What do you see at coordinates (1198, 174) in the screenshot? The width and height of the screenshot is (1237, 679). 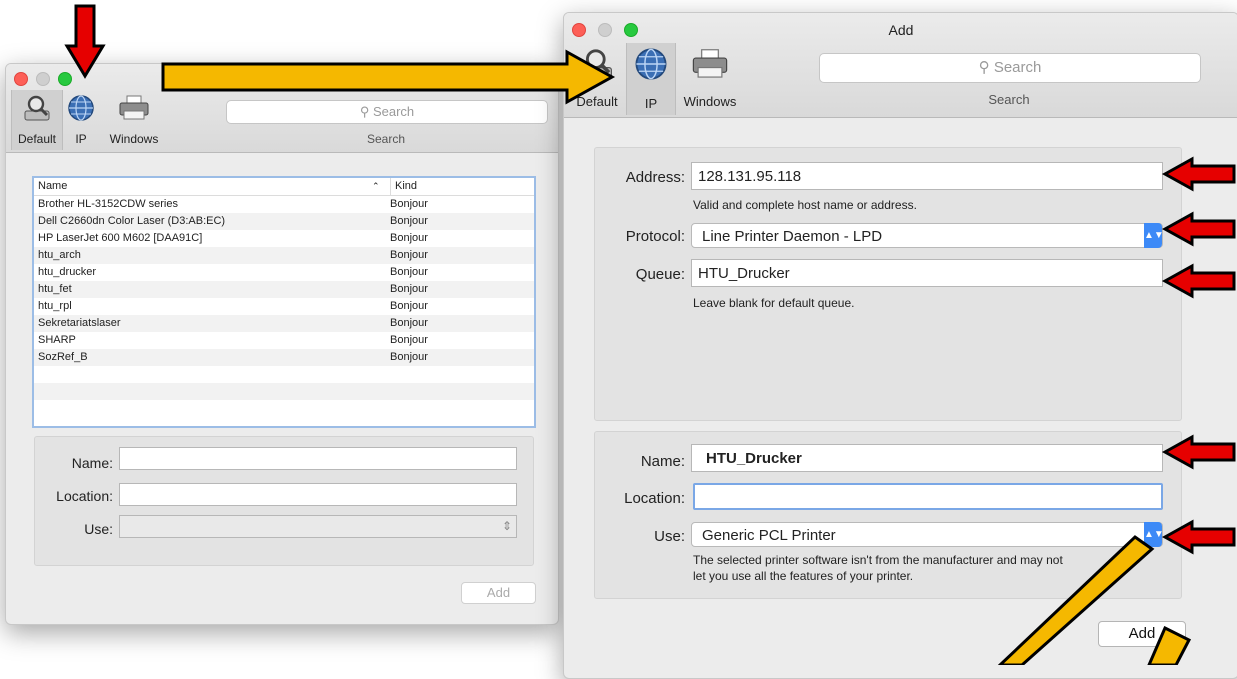 I see `red-arrow-address` at bounding box center [1198, 174].